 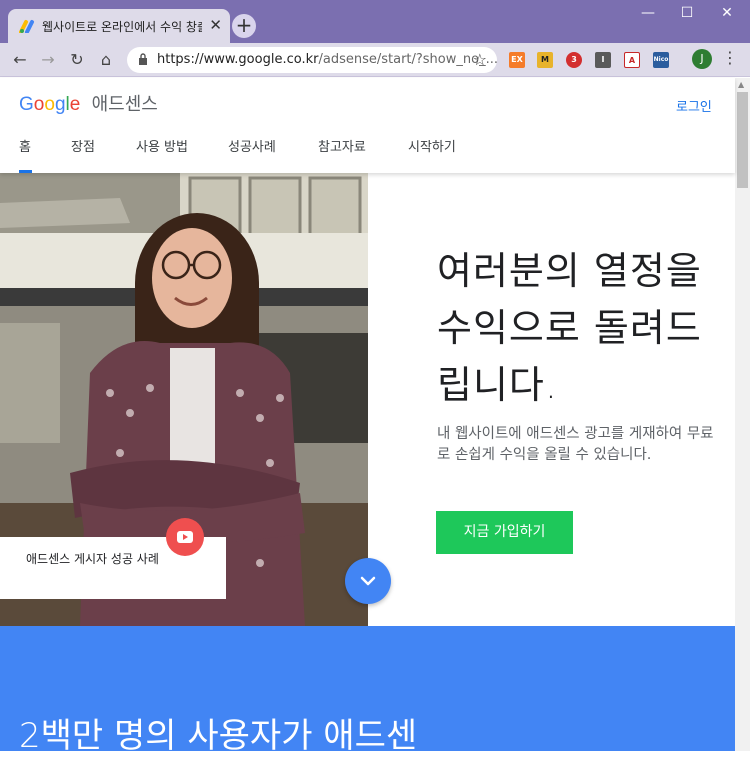 I want to click on hero-title: 여러분의 열정을 수익으로 돌려드립니다., so click(x=569, y=328).